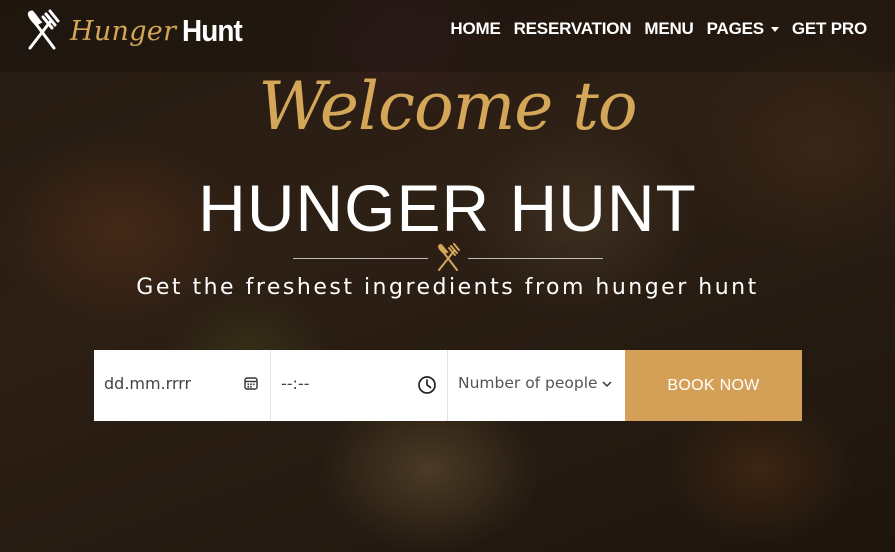 This screenshot has width=895, height=552. What do you see at coordinates (735, 28) in the screenshot?
I see `nav-pages-label: PAGES` at bounding box center [735, 28].